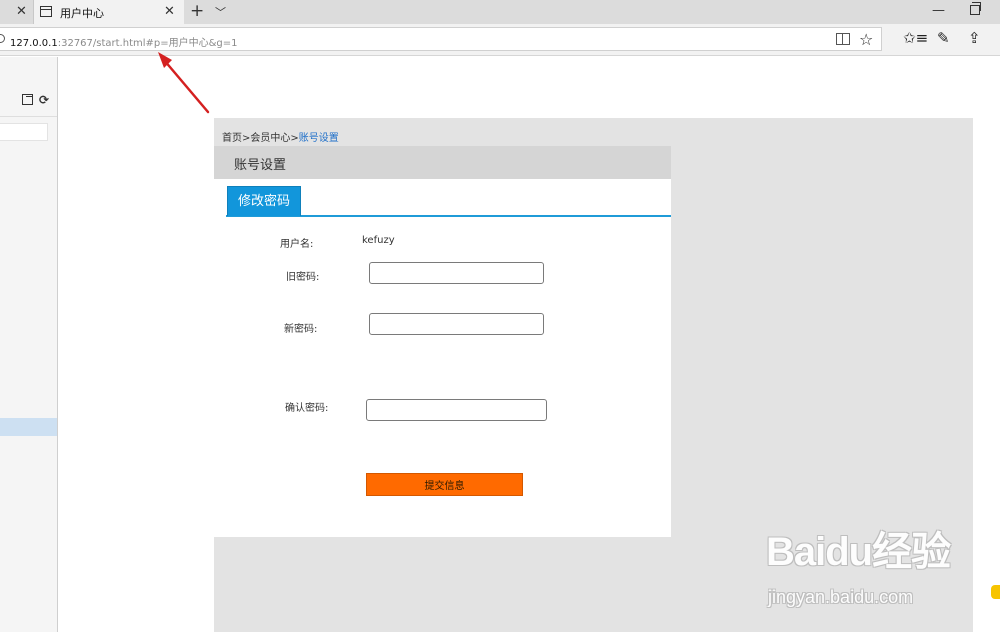 Image resolution: width=1000 pixels, height=632 pixels. I want to click on pen-icon: ✎, so click(943, 38).